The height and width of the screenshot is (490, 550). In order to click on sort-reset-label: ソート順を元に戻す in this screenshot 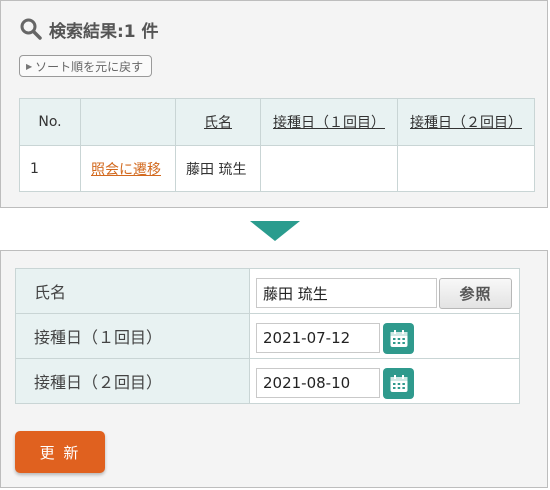, I will do `click(89, 66)`.